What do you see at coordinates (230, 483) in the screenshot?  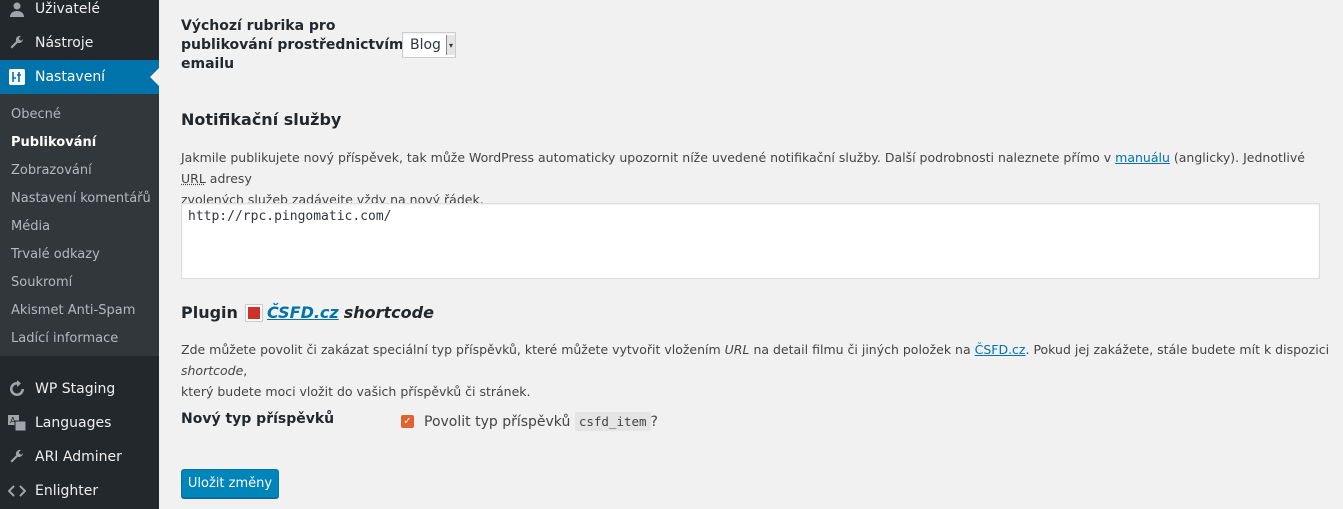 I see `save-button: Uložit změny` at bounding box center [230, 483].